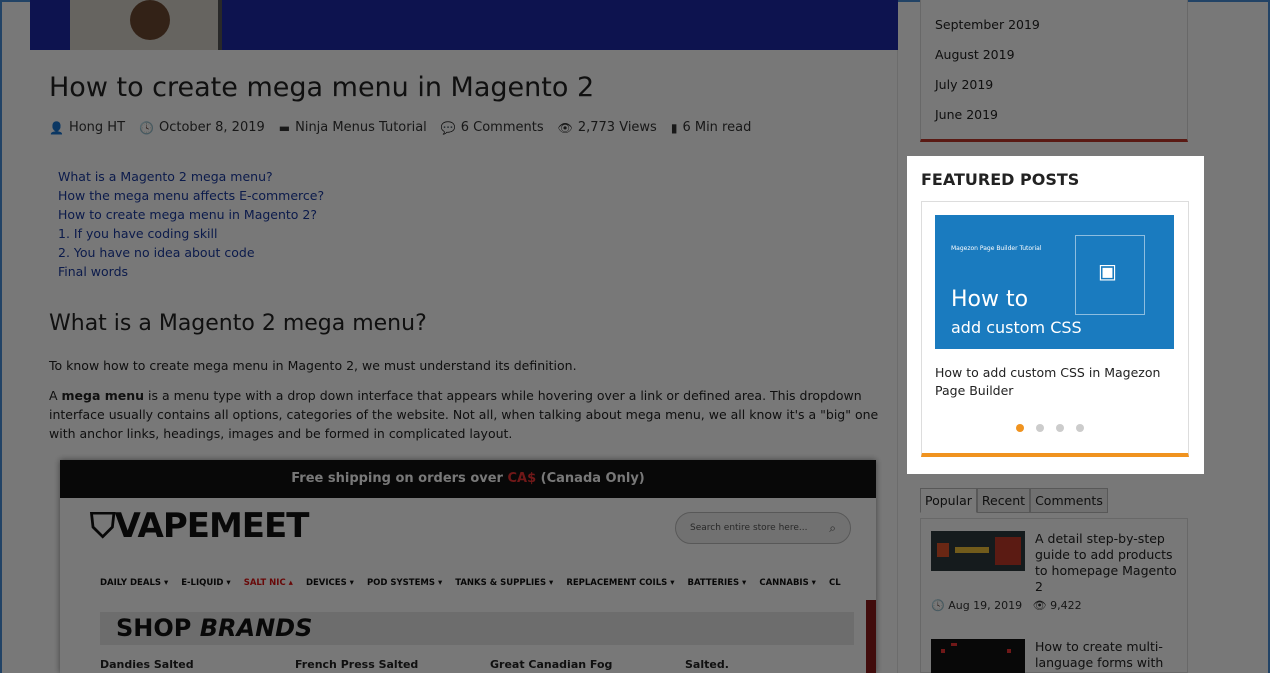  I want to click on nav-item: REPLACEMENT COILS ▾, so click(620, 583).